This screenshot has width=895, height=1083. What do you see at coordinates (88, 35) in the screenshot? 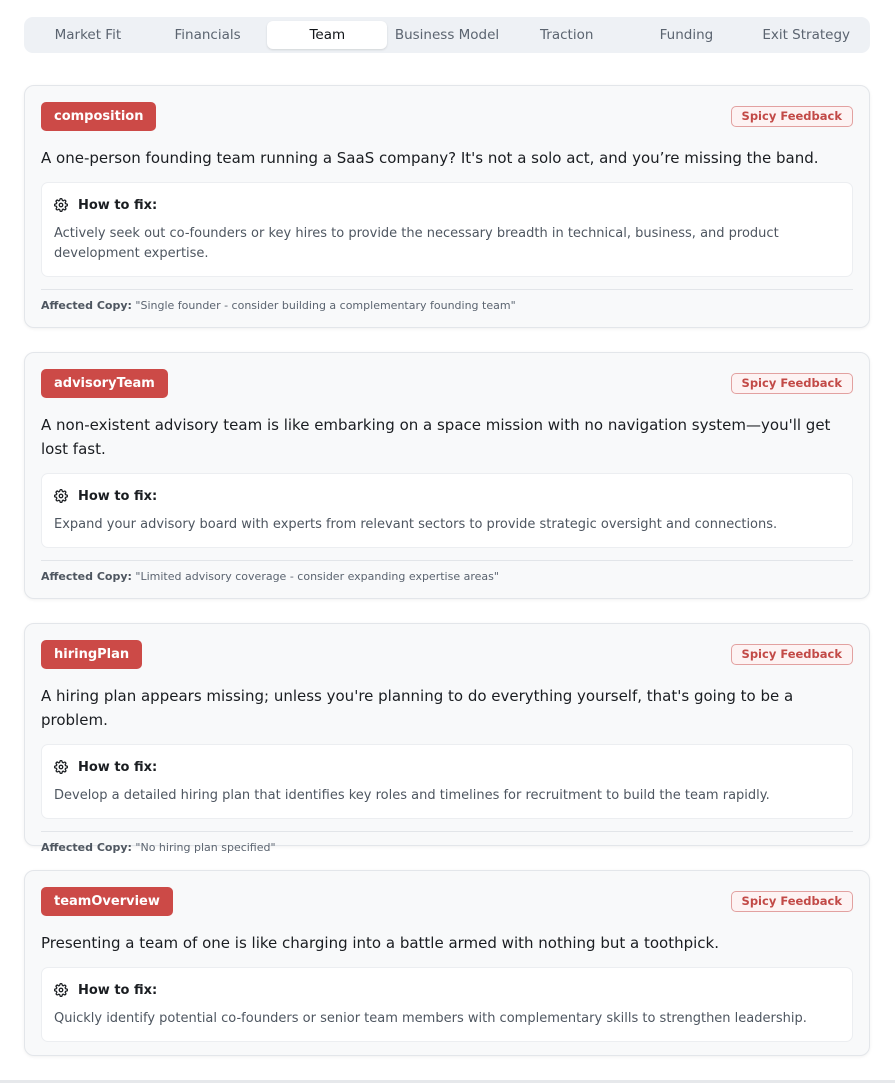
I see `tab-market-fit: Market Fit` at bounding box center [88, 35].